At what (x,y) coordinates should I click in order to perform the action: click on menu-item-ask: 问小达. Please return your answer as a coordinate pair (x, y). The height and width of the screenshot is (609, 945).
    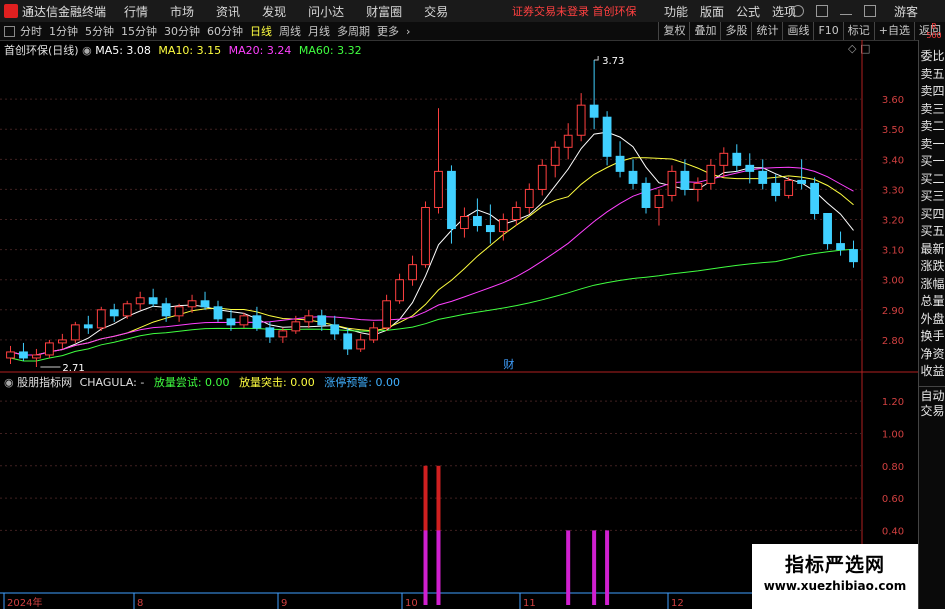
    Looking at the image, I should click on (326, 11).